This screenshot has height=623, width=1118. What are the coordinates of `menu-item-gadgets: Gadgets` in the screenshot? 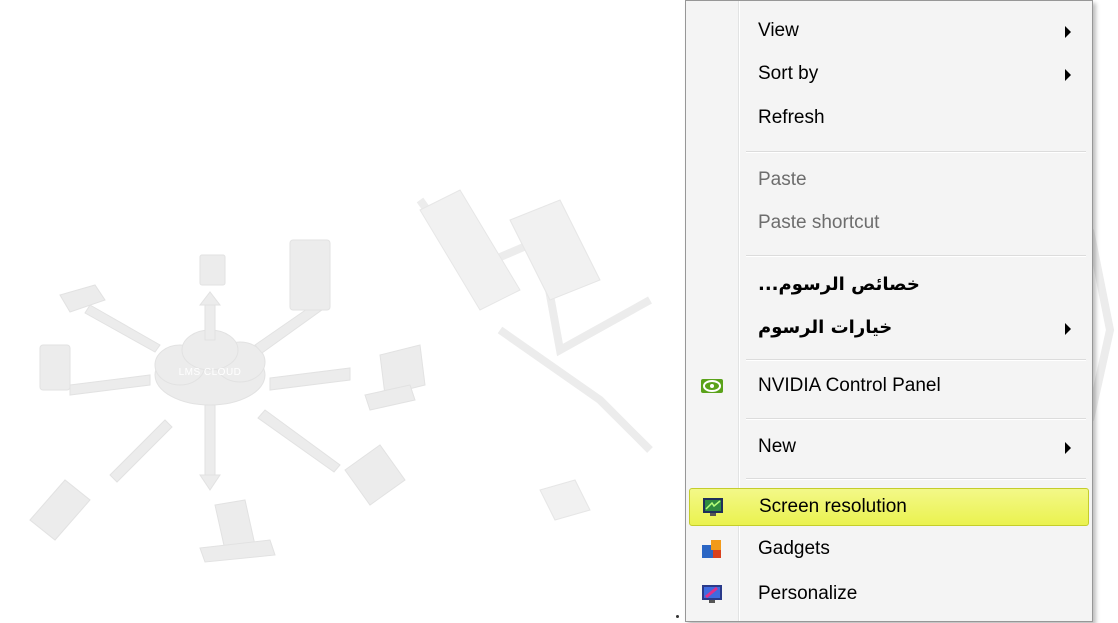 It's located at (889, 550).